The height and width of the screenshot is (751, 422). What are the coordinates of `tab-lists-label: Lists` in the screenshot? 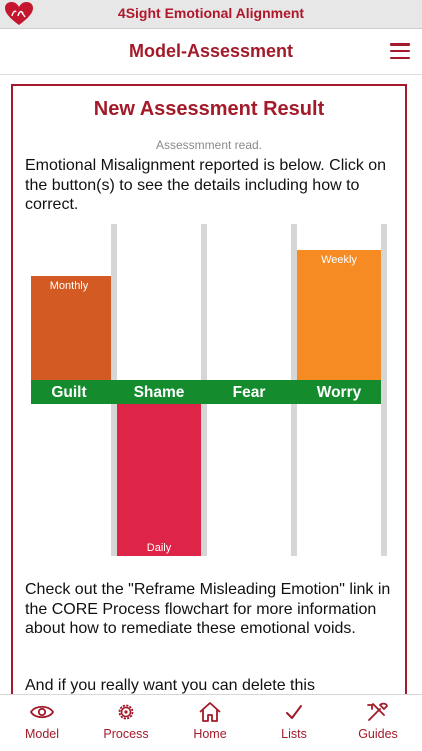 It's located at (294, 734).